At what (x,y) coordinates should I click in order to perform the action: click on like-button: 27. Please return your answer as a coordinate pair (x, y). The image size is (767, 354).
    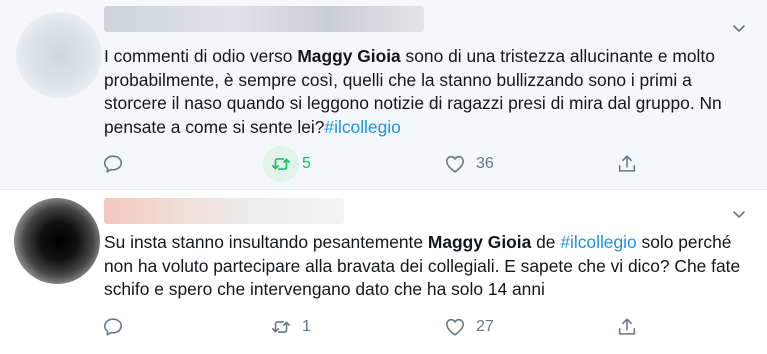
    Looking at the image, I should click on (469, 327).